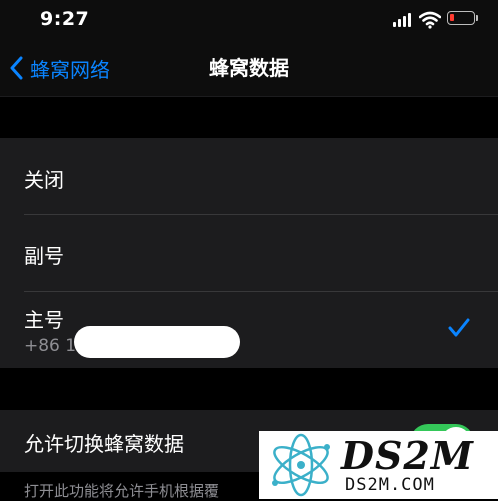 The image size is (498, 501). Describe the element at coordinates (461, 18) in the screenshot. I see `battery-low-icon` at that location.